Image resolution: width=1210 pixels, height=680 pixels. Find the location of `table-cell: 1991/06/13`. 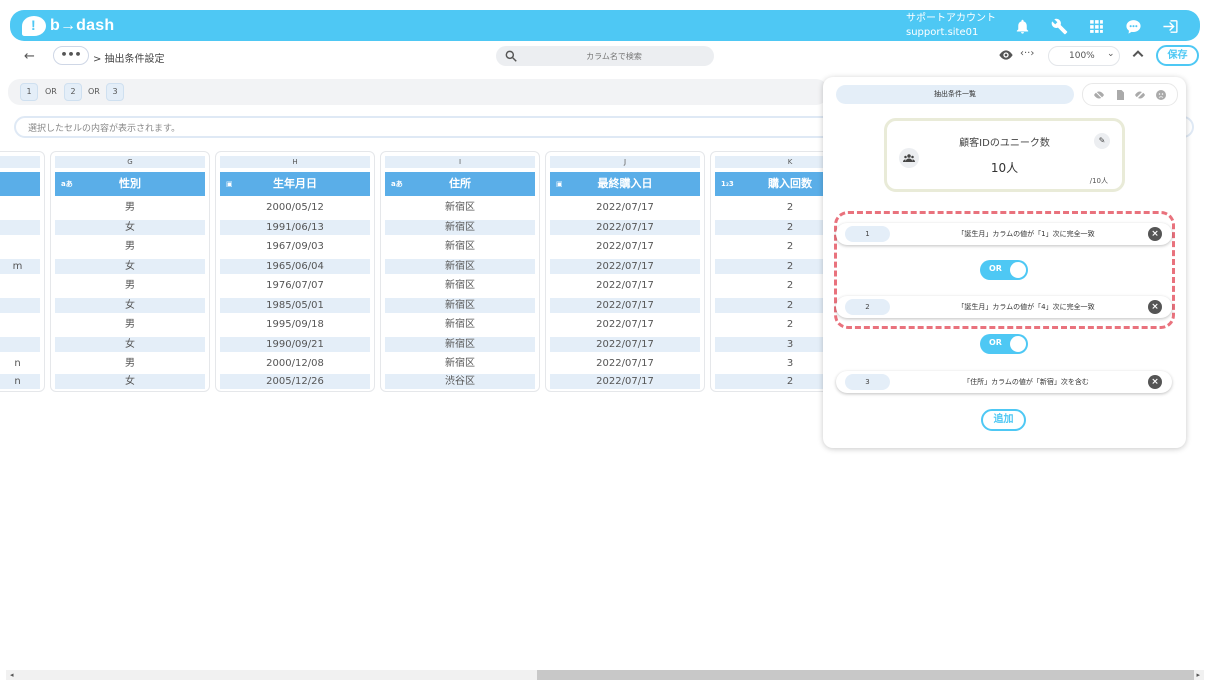

table-cell: 1991/06/13 is located at coordinates (295, 227).